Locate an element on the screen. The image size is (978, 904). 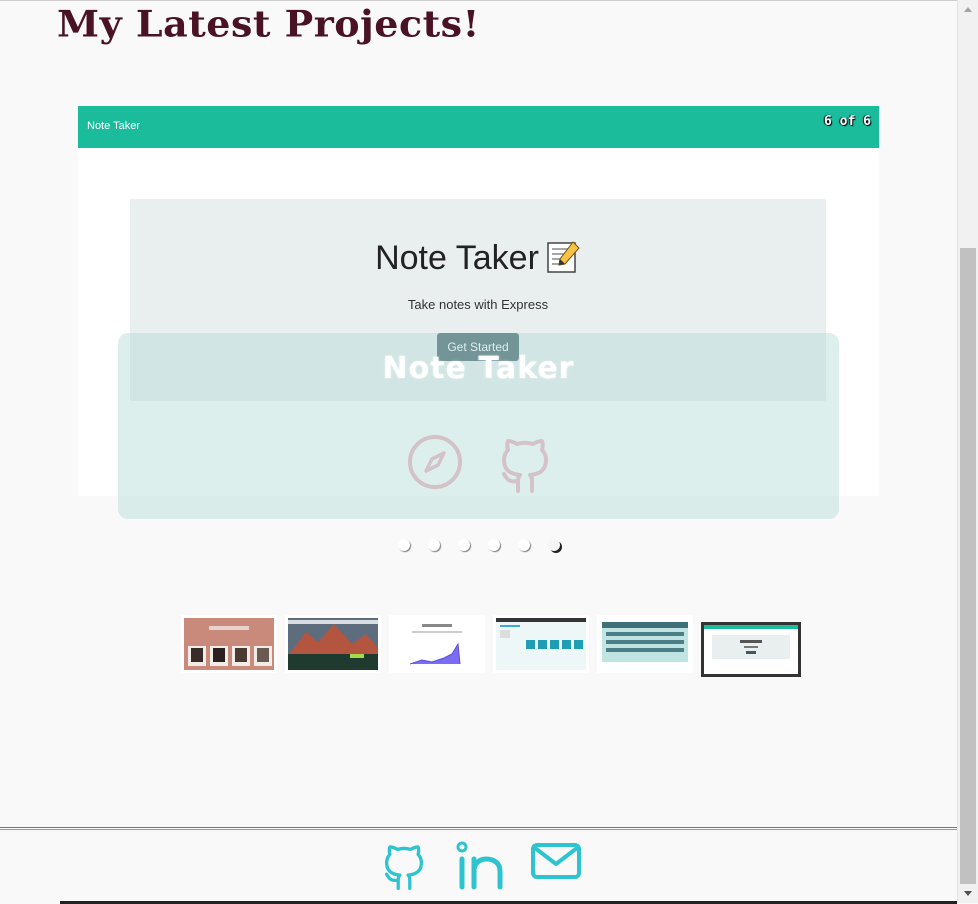
linkedin-icon is located at coordinates (479, 868).